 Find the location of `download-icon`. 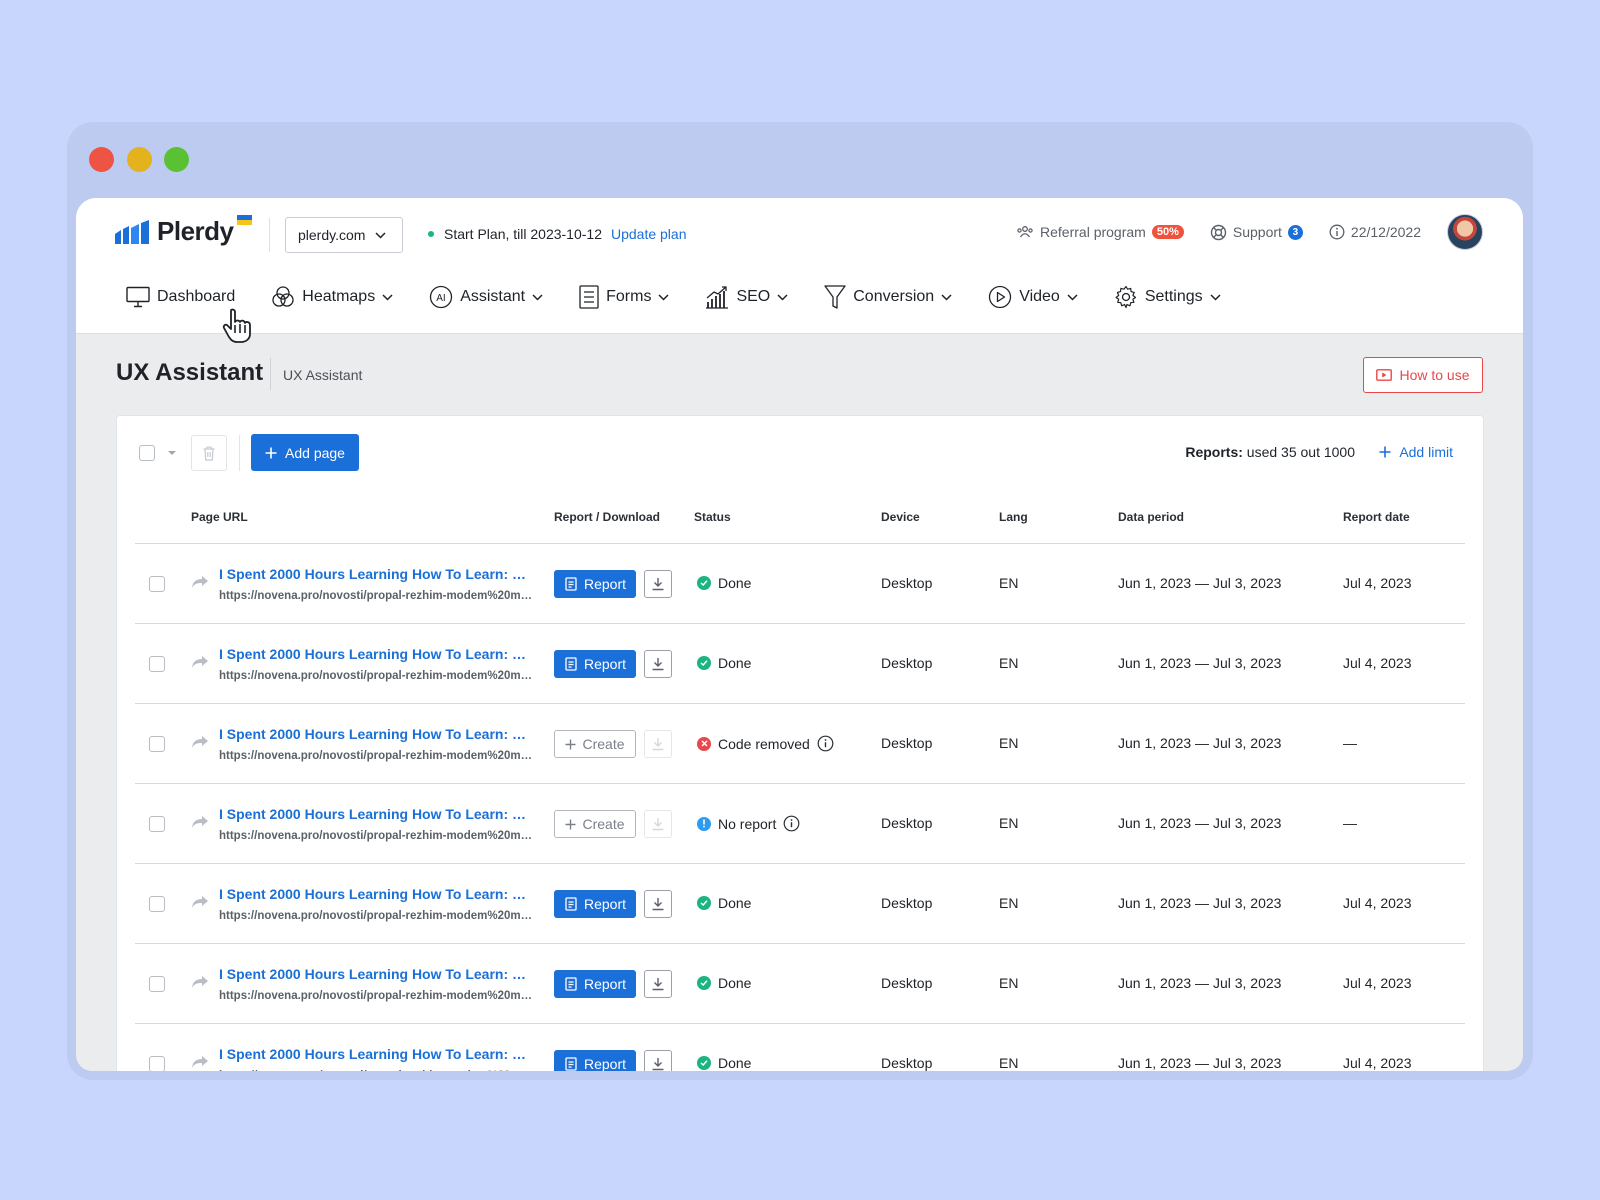

download-icon is located at coordinates (658, 904).